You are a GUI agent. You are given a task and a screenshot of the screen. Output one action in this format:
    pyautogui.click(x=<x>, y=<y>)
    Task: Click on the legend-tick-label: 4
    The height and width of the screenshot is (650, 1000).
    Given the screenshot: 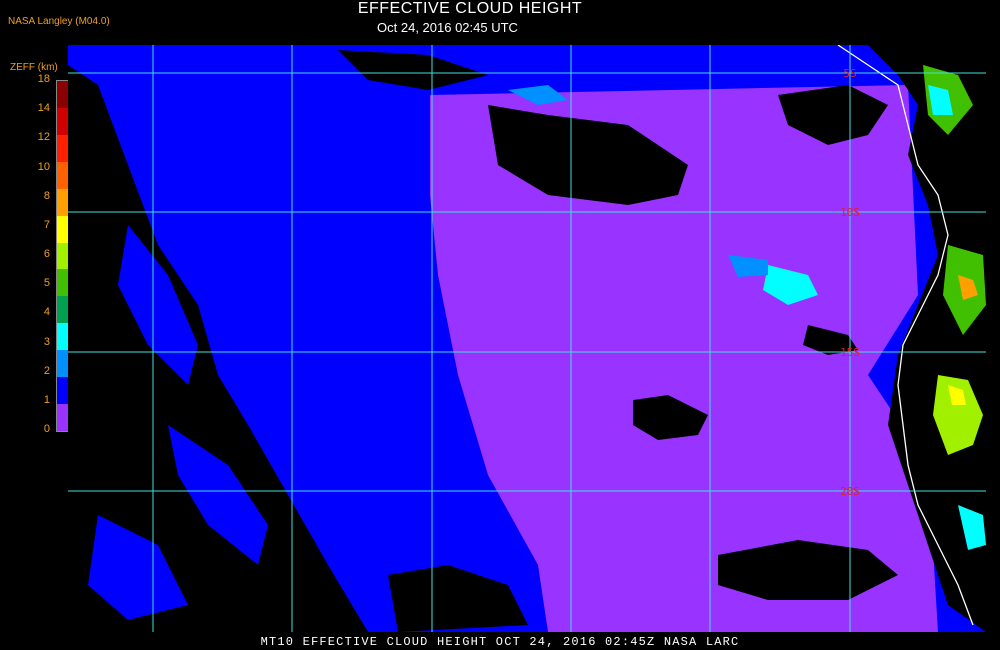 What is the action you would take?
    pyautogui.click(x=46, y=312)
    